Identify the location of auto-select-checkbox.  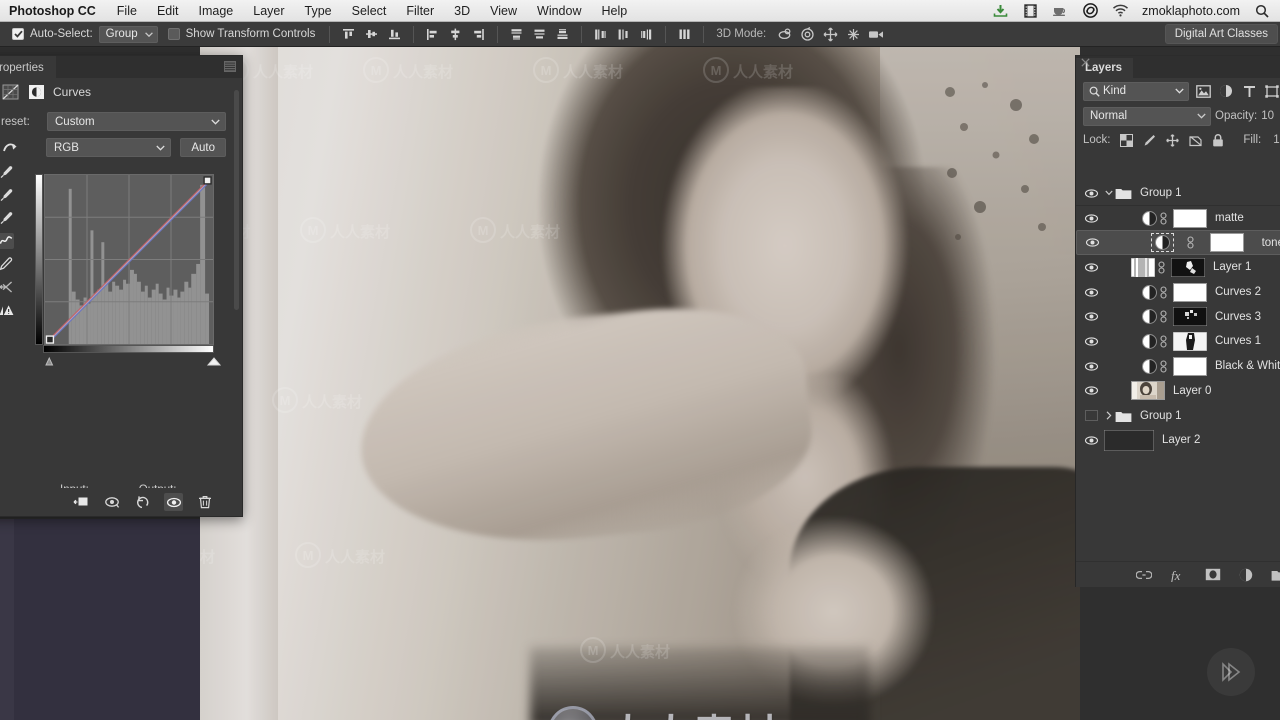
(18, 34).